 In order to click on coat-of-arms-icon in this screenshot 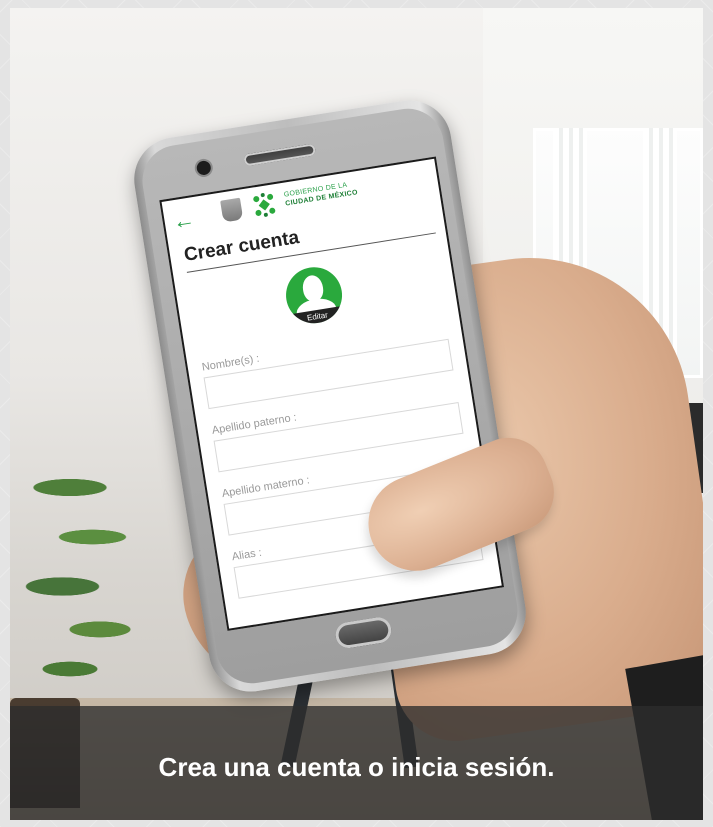, I will do `click(232, 210)`.